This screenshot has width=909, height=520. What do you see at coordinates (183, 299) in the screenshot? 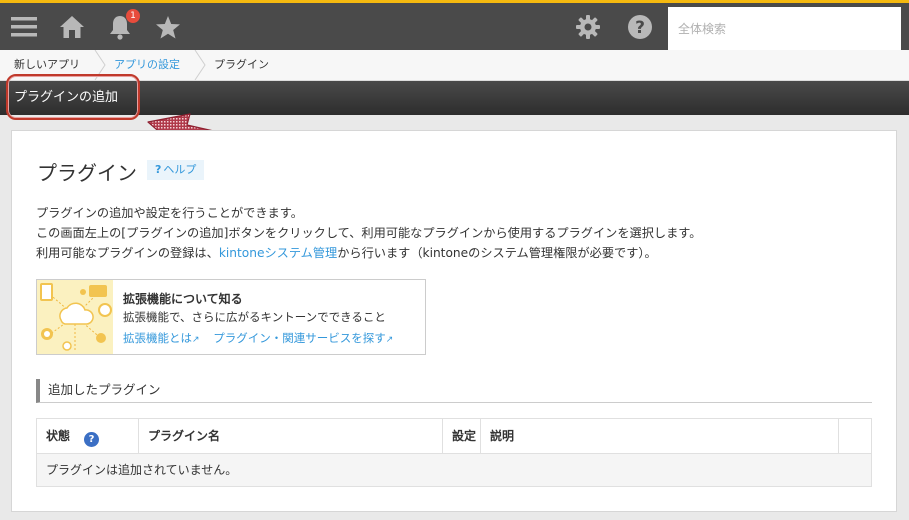
I see `extension-info-title: 拡張機能について知る` at bounding box center [183, 299].